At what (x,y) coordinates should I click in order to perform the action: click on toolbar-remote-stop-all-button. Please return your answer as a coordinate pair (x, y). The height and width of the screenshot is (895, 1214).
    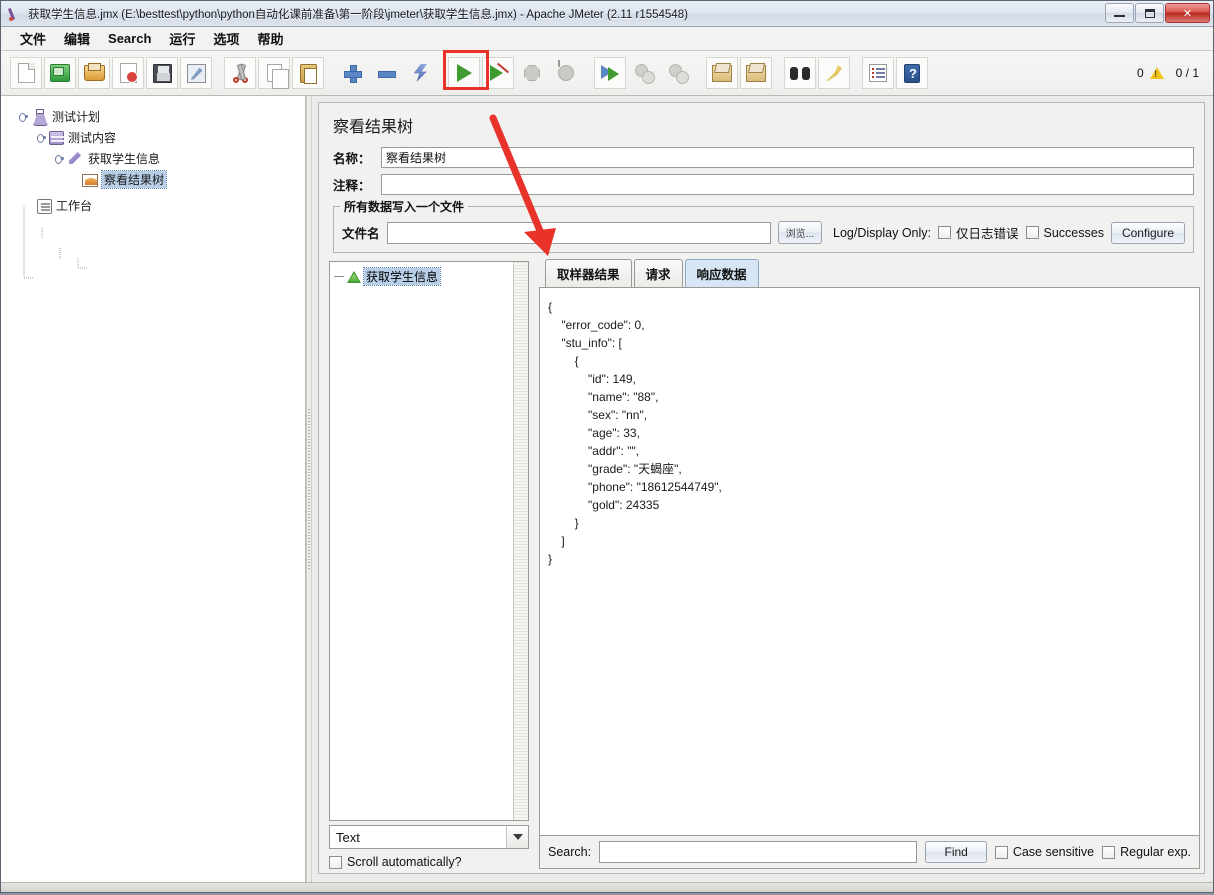
    Looking at the image, I should click on (644, 73).